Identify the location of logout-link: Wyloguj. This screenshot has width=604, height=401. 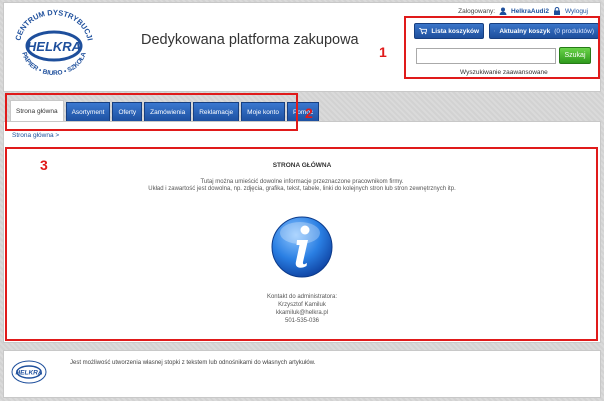
(576, 11).